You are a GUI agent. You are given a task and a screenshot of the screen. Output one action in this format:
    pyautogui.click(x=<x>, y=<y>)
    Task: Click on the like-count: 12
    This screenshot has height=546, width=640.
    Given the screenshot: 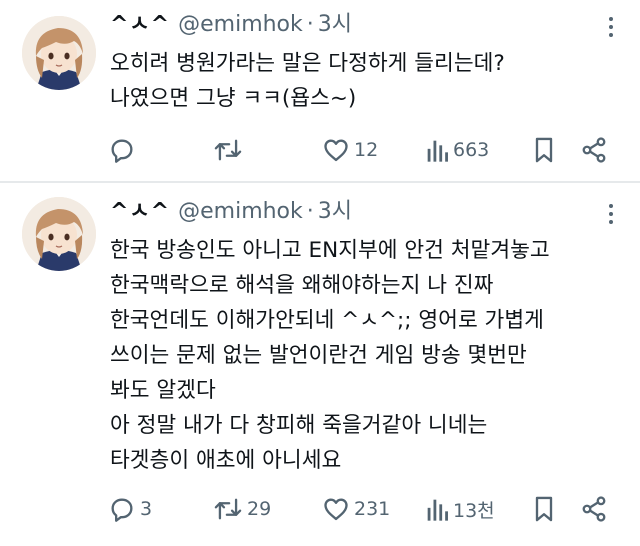 What is the action you would take?
    pyautogui.click(x=366, y=150)
    